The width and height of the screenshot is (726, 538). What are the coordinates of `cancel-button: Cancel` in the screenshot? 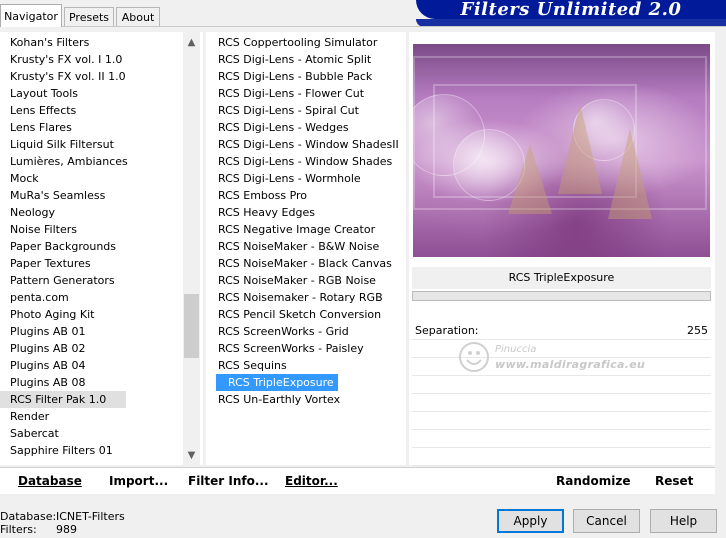 It's located at (606, 521).